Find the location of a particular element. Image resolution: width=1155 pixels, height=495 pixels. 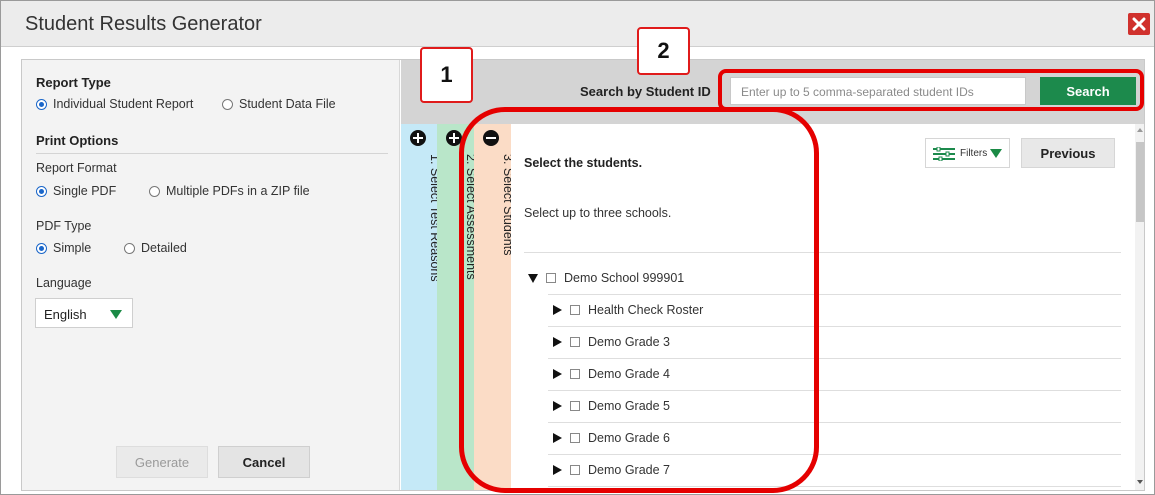

radio-multiple-pdfs-zip: Multiple PDFs in a ZIP file is located at coordinates (229, 191).